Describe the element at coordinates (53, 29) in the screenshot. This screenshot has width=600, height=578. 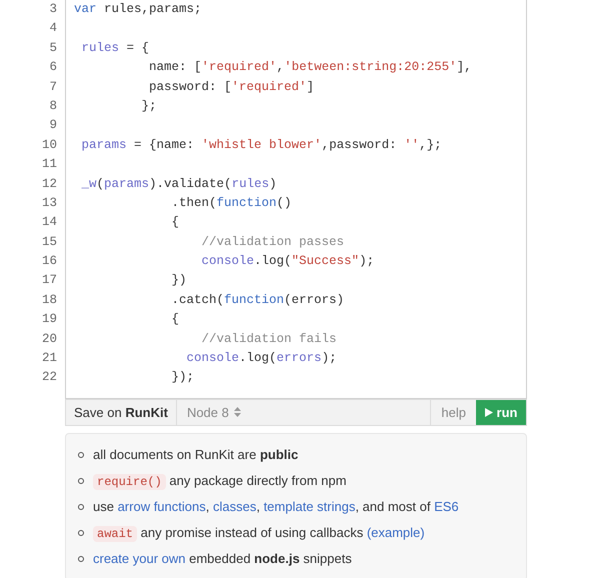
I see `line-number: 4` at that location.